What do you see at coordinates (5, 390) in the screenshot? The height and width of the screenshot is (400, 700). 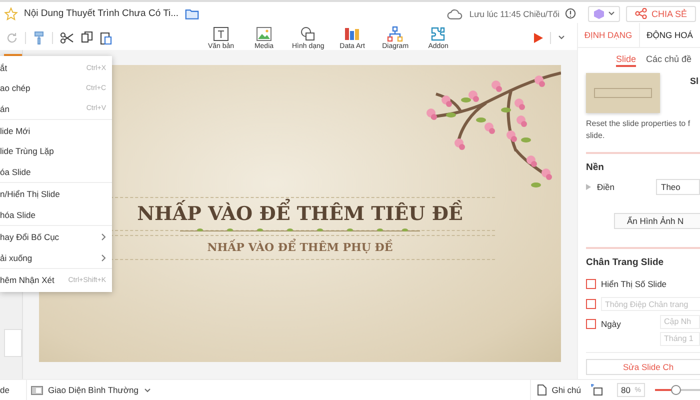 I see `slide-label: de` at bounding box center [5, 390].